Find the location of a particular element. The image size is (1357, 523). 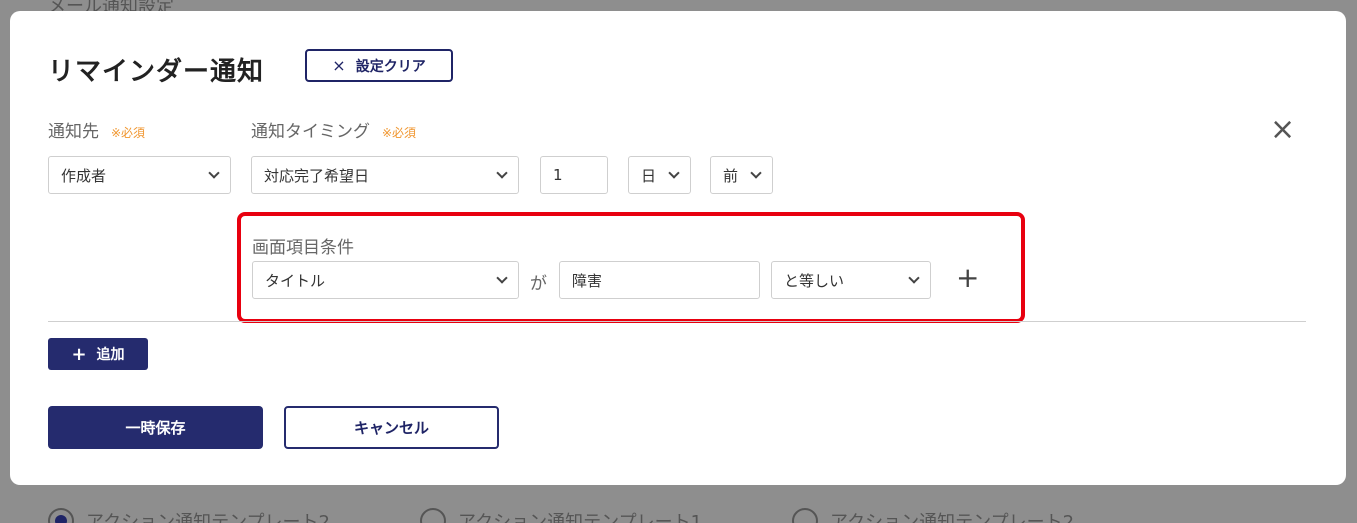

radio-option-template-2b: アクション通知テンプレート2 is located at coordinates (933, 515).